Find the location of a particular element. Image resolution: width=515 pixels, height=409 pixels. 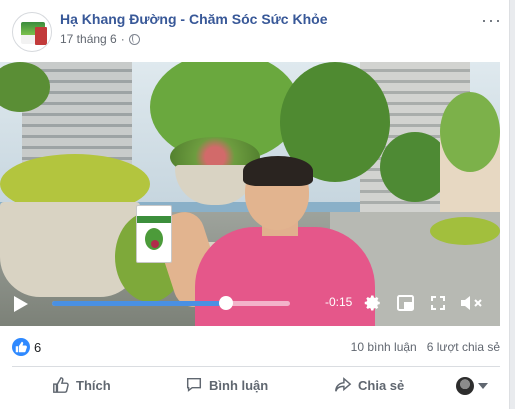

video-progress-handle is located at coordinates (225, 303).